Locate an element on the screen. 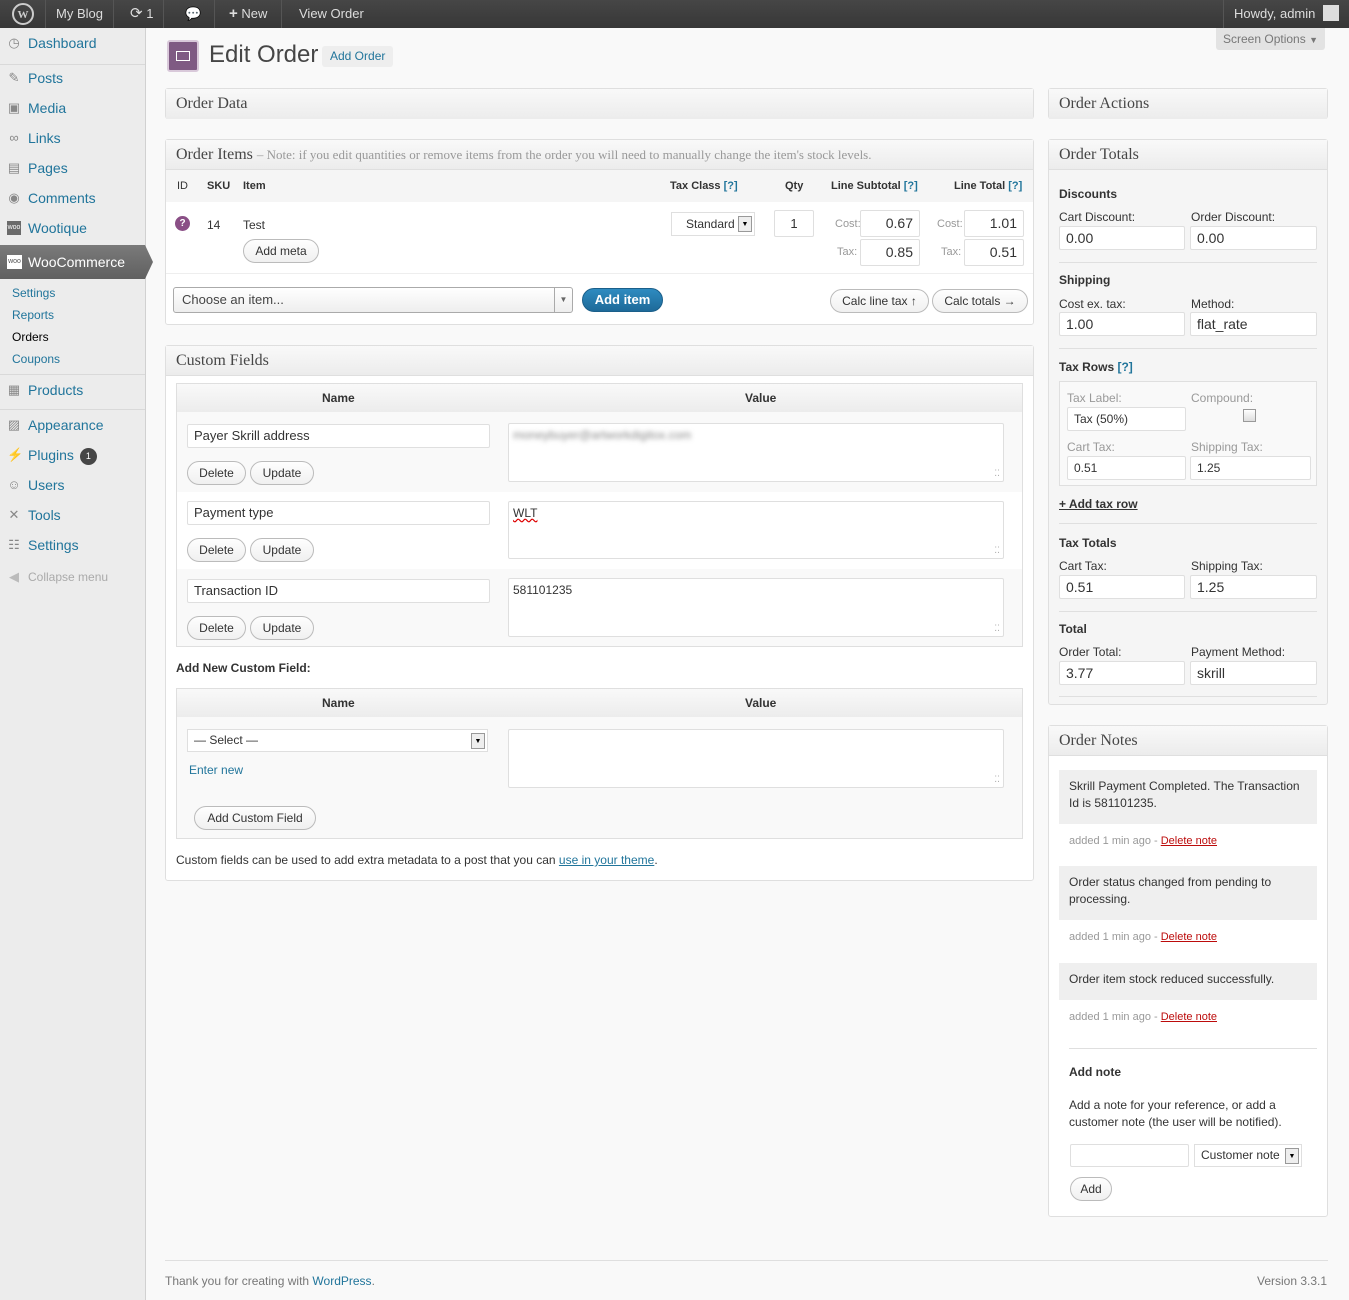 This screenshot has height=1300, width=1349. col-line-subtotal: Line Subtotal is located at coordinates (866, 186).